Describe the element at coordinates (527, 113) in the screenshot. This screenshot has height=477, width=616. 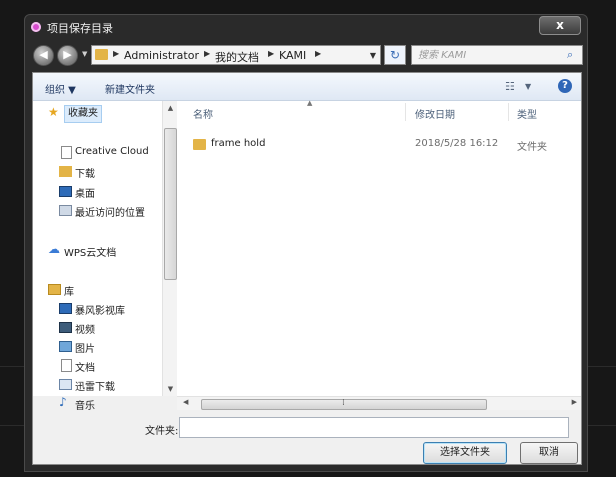
I see `column-header-type: 类型` at that location.